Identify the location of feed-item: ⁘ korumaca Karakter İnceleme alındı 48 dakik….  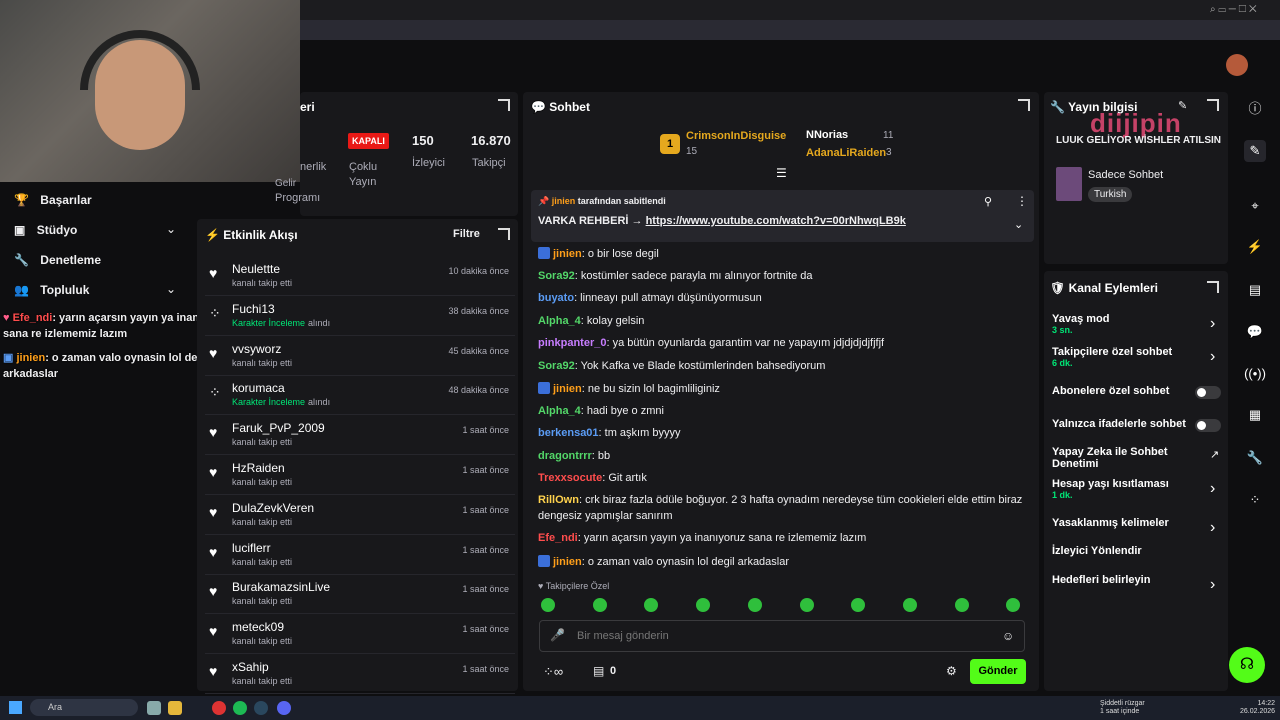
(360, 396).